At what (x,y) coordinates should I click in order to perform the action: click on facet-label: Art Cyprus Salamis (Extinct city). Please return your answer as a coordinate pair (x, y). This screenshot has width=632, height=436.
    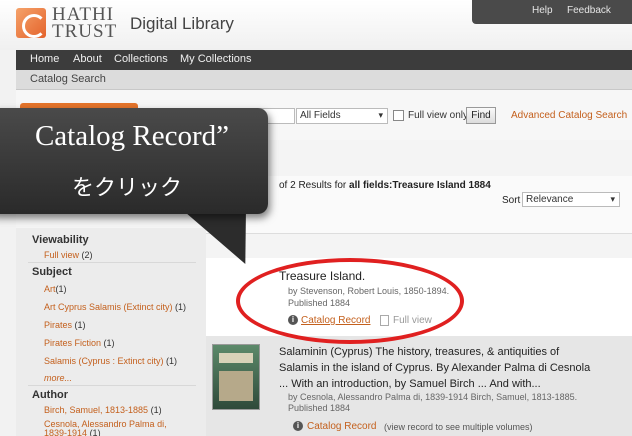
    Looking at the image, I should click on (108, 307).